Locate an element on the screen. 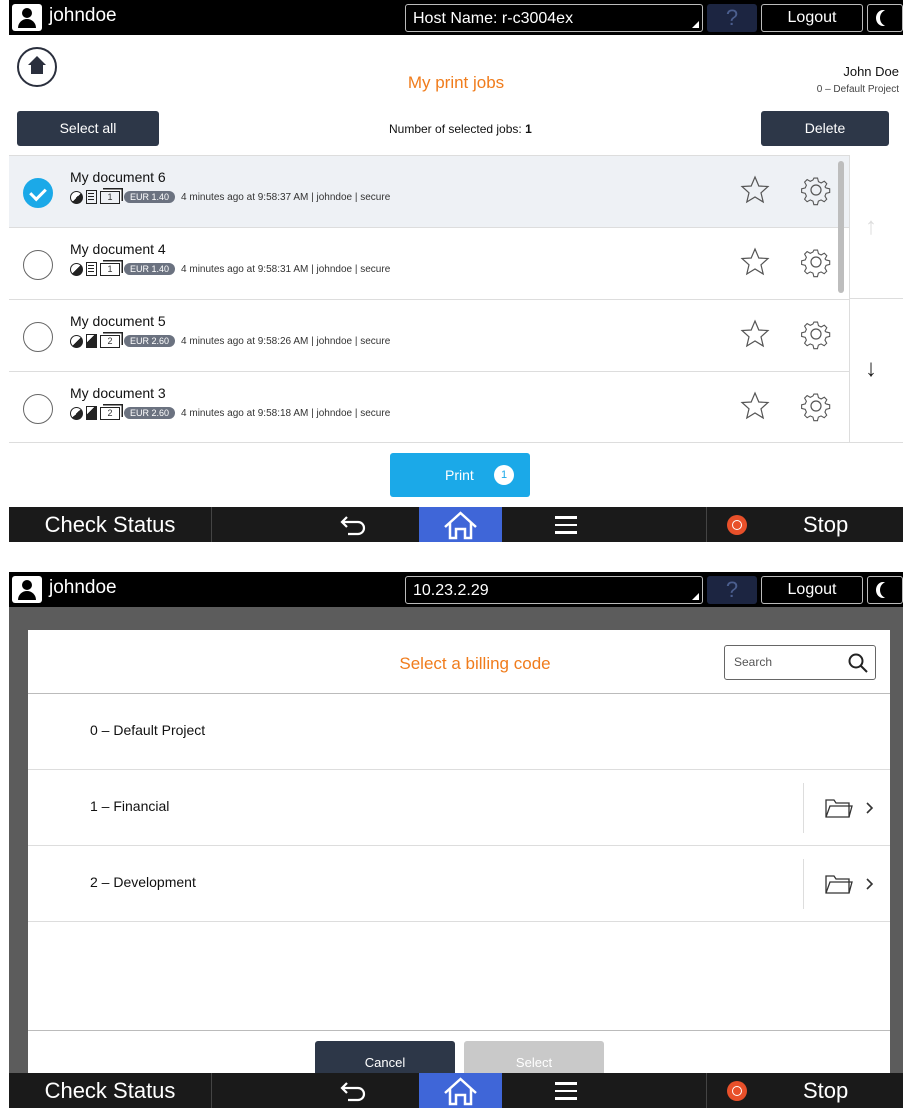 The image size is (903, 1108). top-bar: johndoe Host Name: r-c3004ex ? Logout is located at coordinates (456, 17).